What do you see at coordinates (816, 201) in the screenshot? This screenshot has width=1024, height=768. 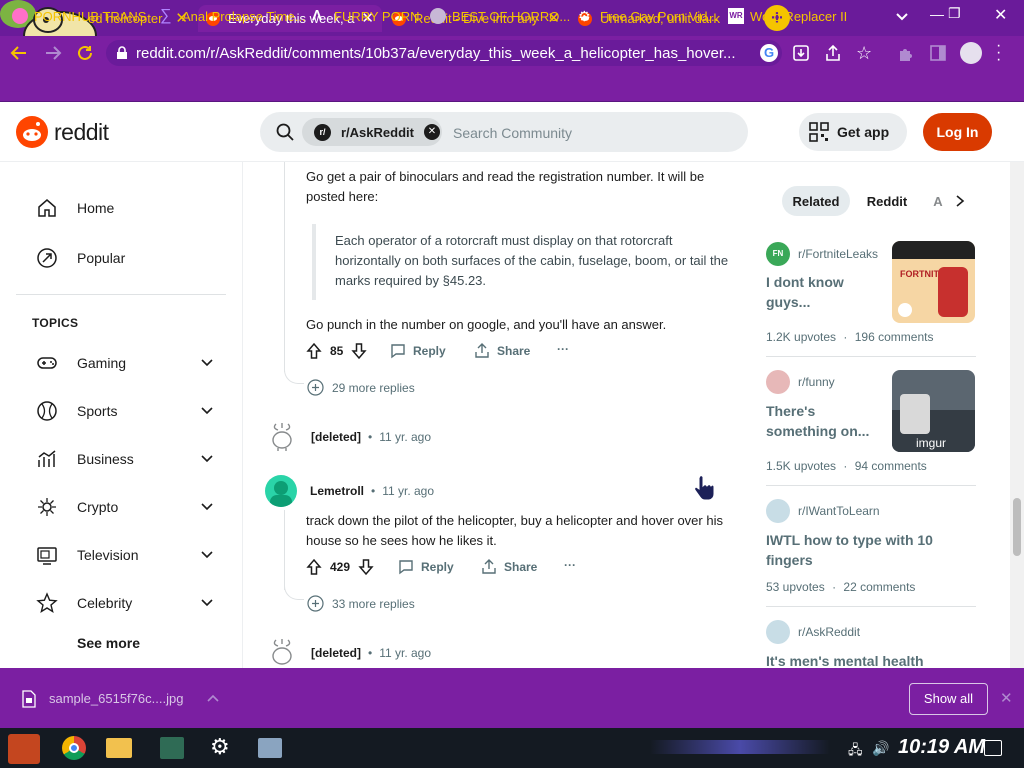 I see `tab-related: Related` at bounding box center [816, 201].